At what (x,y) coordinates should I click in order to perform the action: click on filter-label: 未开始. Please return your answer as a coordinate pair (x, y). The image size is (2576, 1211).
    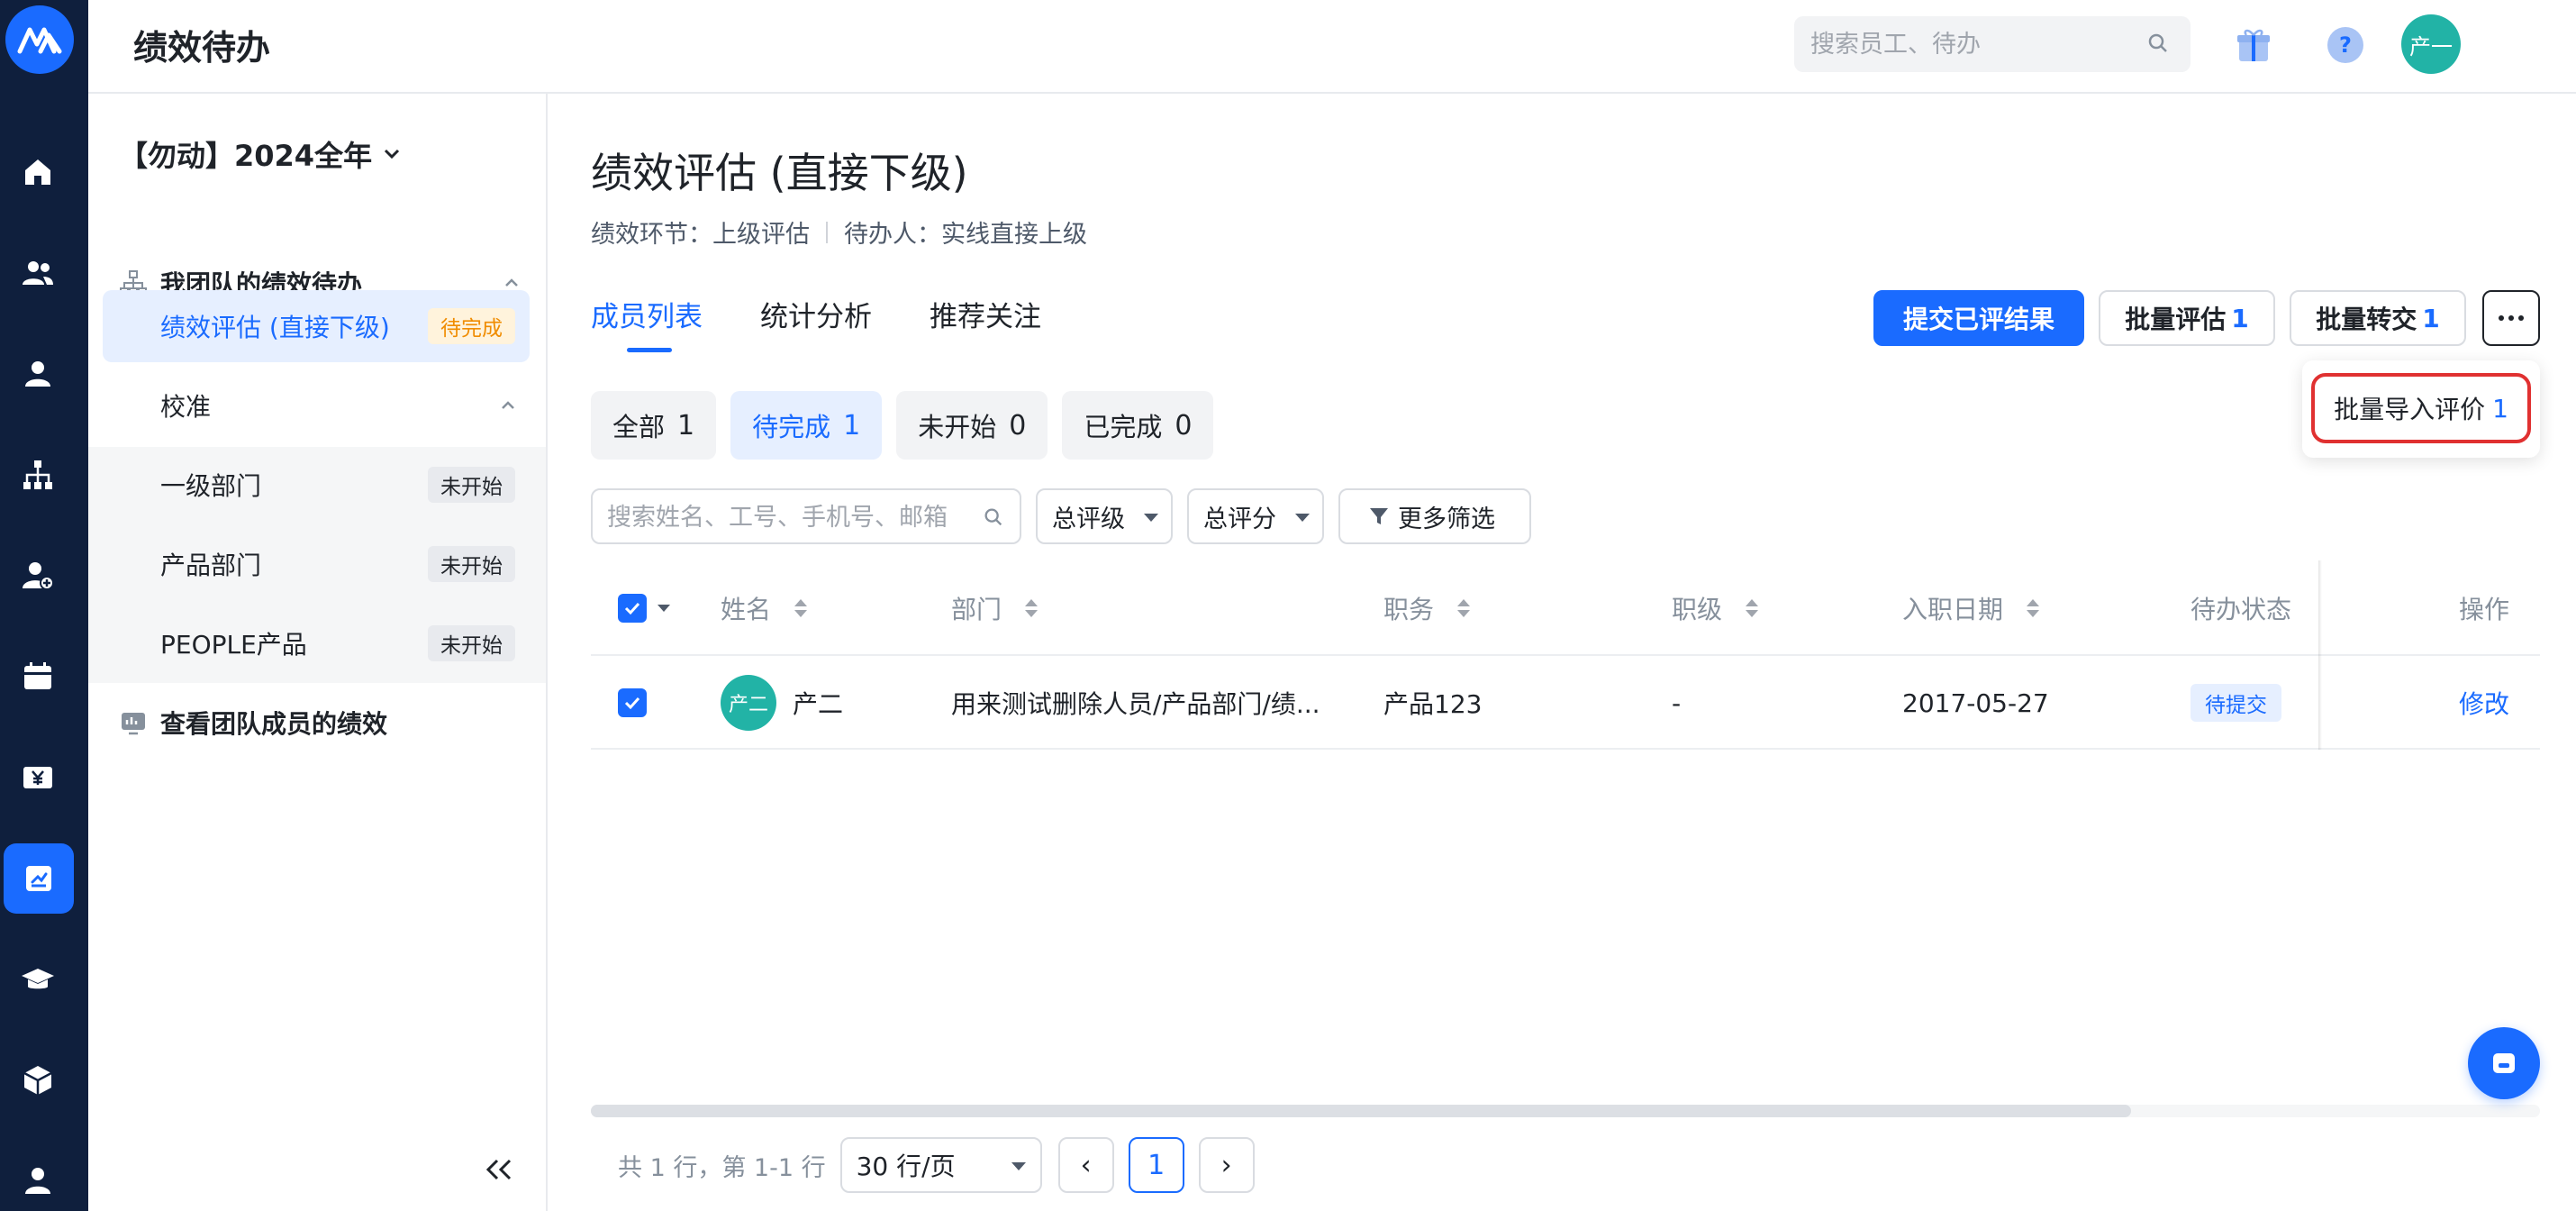
    Looking at the image, I should click on (957, 427).